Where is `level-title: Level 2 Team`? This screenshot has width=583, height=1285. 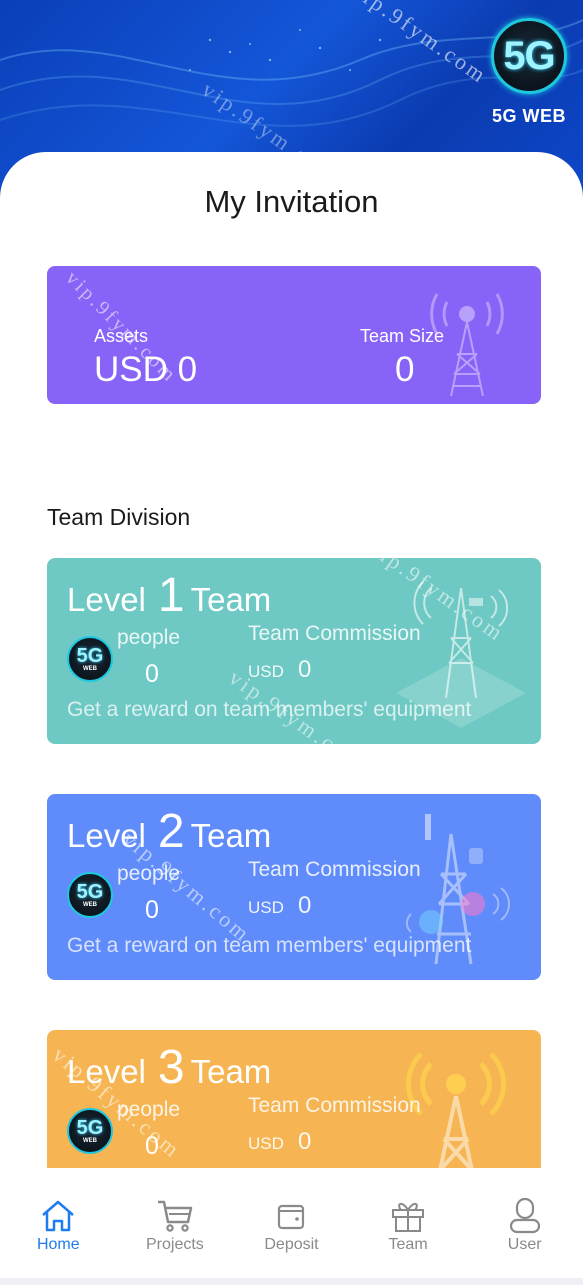 level-title: Level 2 Team is located at coordinates (169, 831).